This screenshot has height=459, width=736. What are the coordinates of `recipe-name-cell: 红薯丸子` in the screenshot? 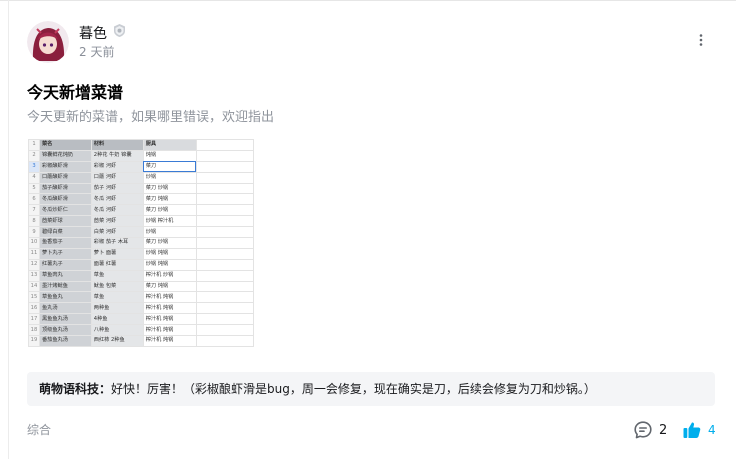 It's located at (65, 264).